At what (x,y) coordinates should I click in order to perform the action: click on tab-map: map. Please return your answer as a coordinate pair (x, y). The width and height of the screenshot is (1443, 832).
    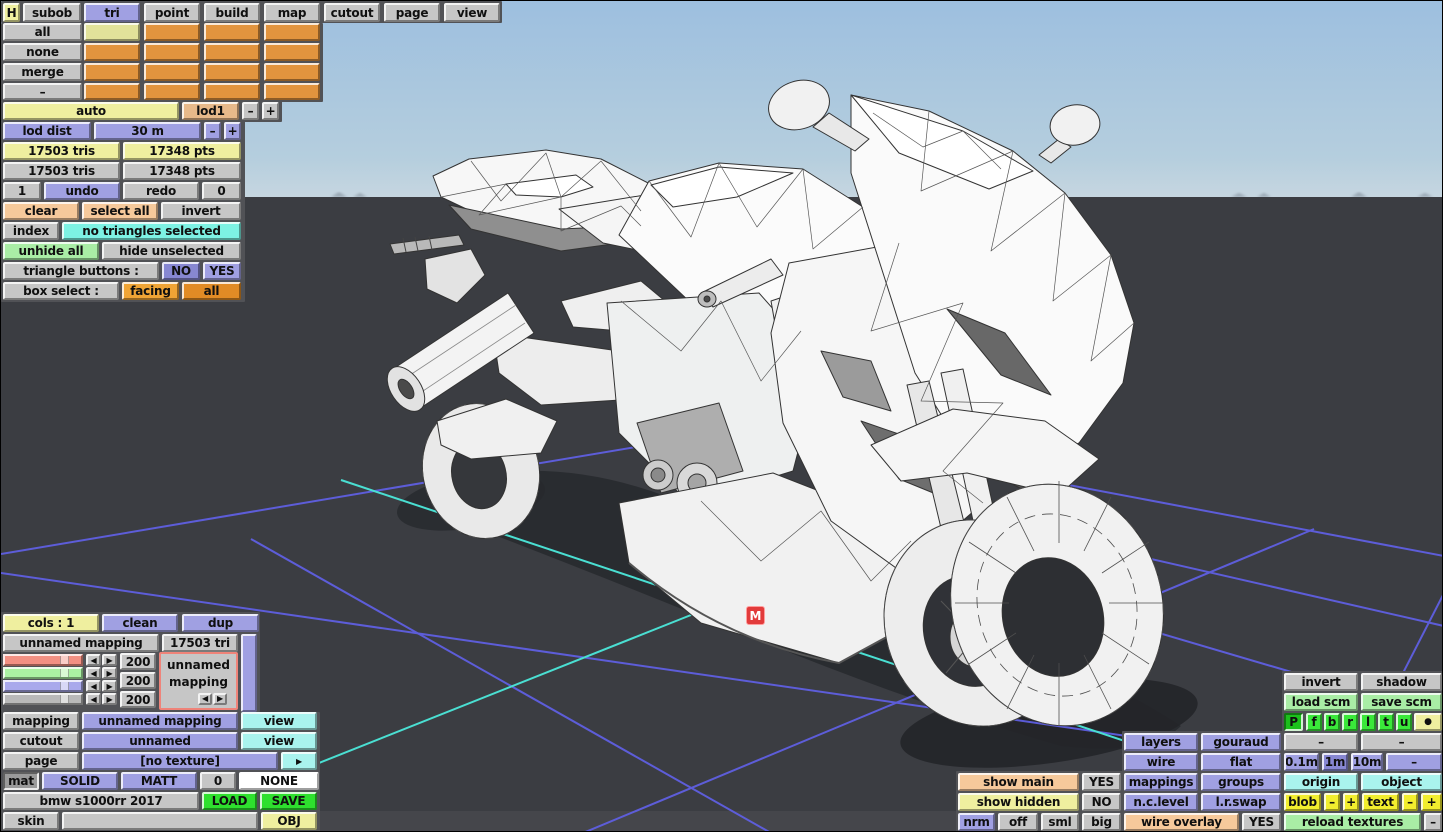
    Looking at the image, I should click on (292, 12).